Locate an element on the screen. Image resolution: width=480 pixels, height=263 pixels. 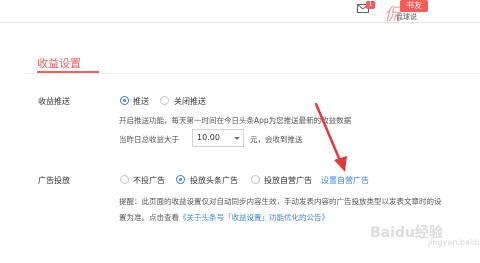
notice-line-2-text: 置为准。点击查看 is located at coordinates (149, 217).